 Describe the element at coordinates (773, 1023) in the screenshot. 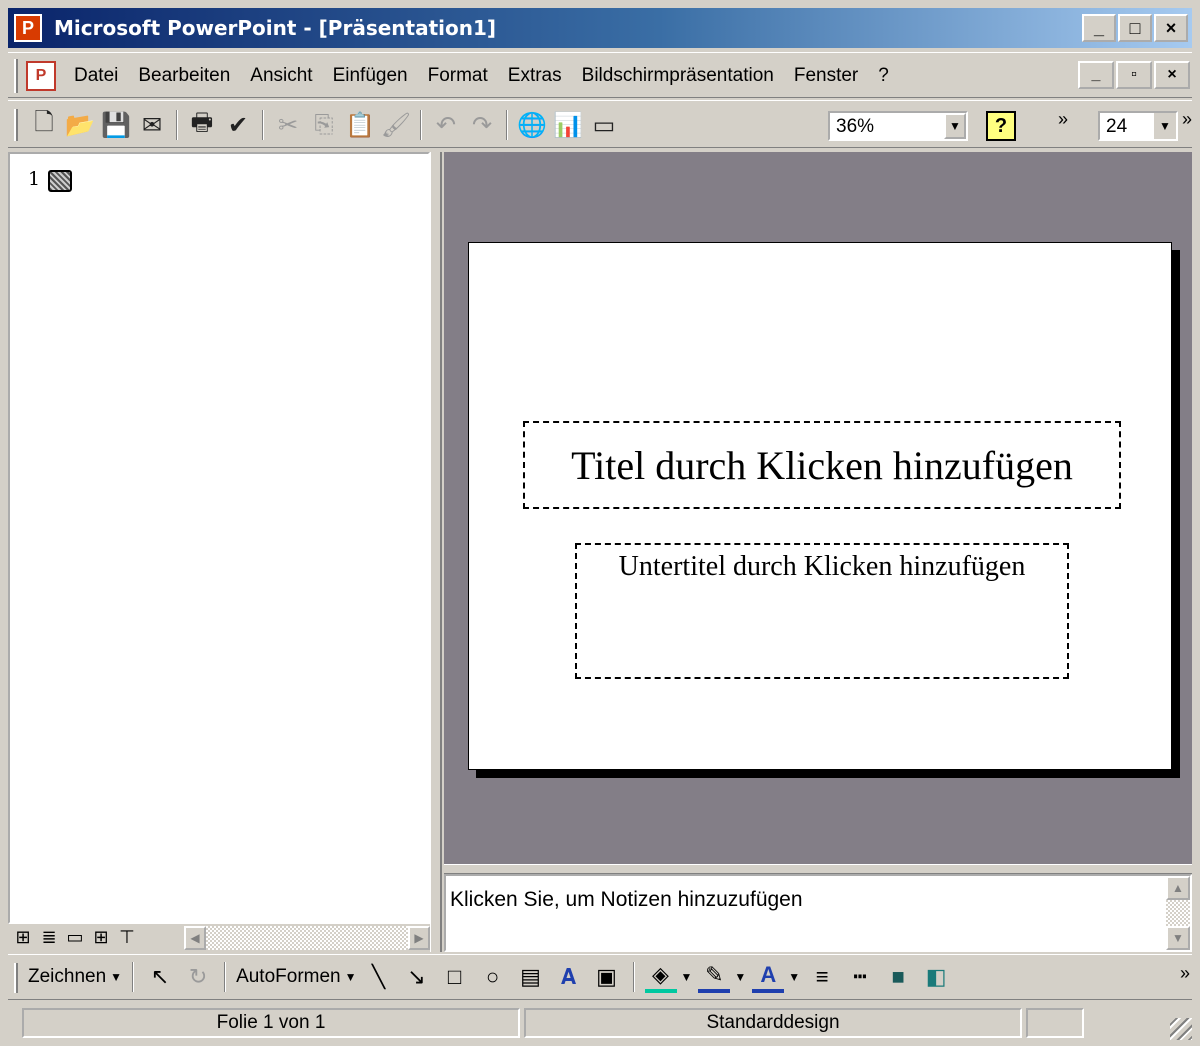

I see `design-status: Standarddesign` at that location.